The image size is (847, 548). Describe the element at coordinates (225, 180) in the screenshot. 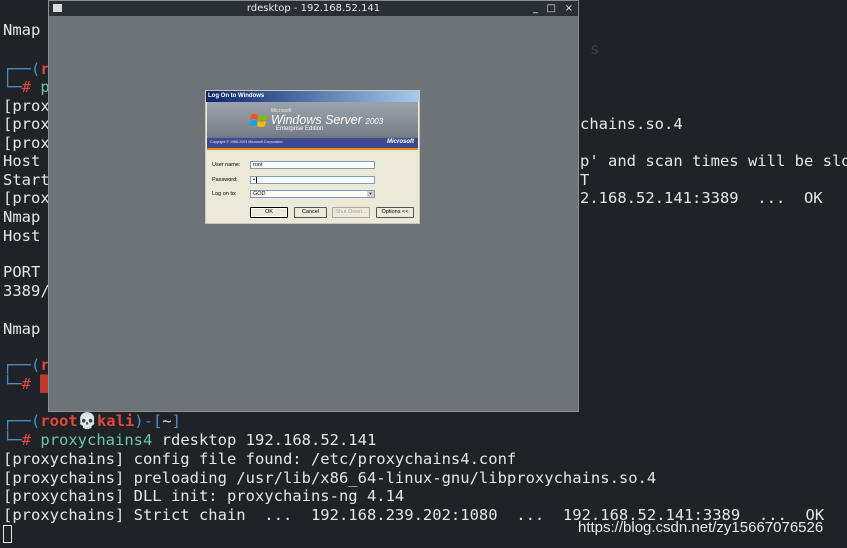

I see `password-label: Password:` at that location.